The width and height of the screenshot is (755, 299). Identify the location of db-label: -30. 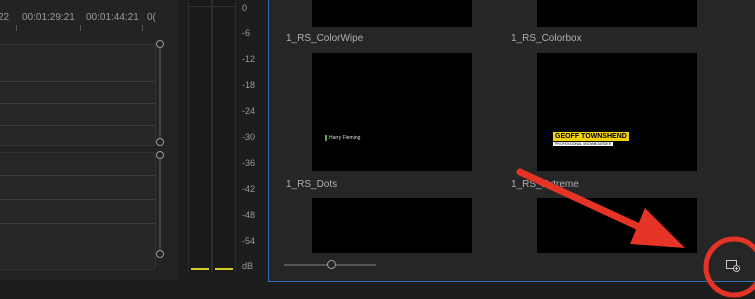
(249, 137).